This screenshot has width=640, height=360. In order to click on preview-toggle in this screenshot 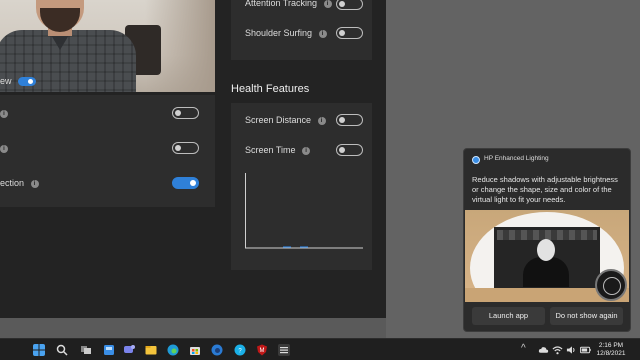, I will do `click(27, 81)`.